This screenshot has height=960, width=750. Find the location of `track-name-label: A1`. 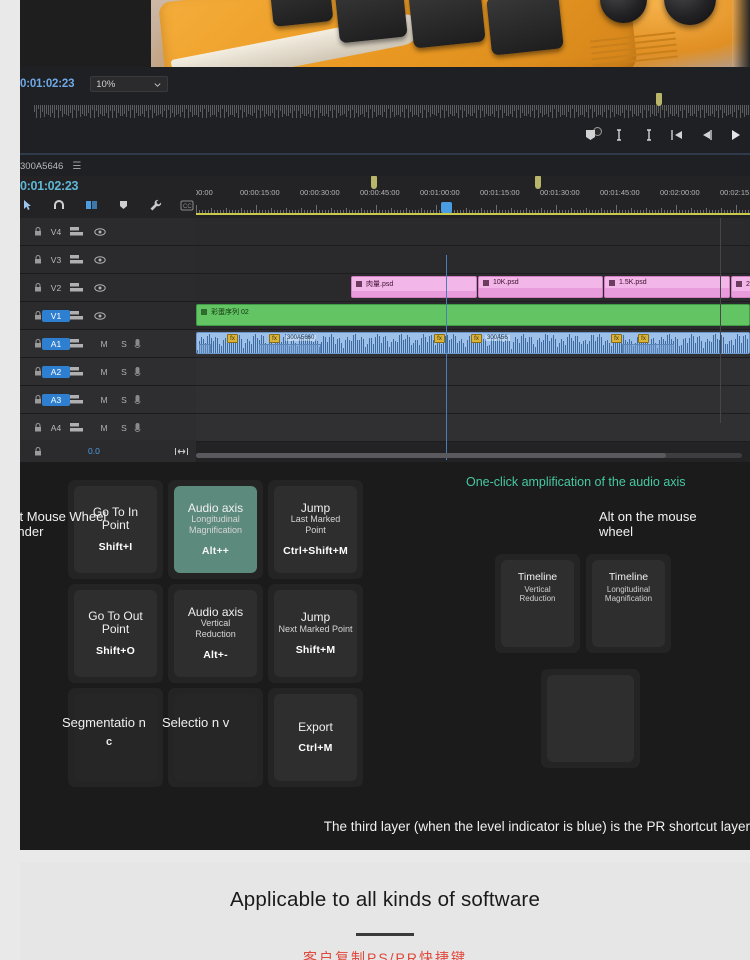

track-name-label: A1 is located at coordinates (56, 343).